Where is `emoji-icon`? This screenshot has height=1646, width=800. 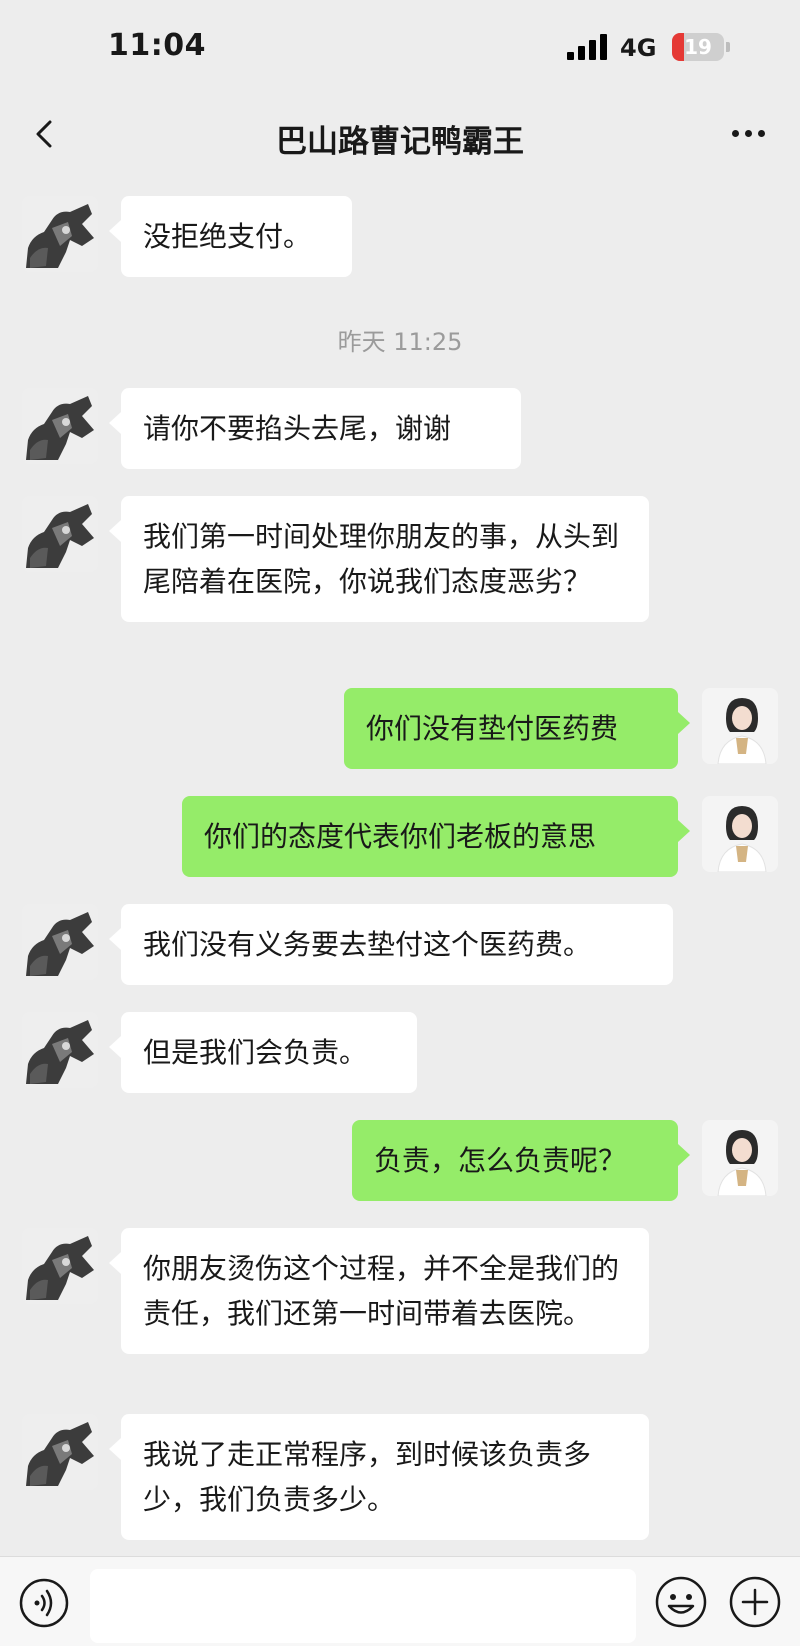
emoji-icon is located at coordinates (681, 1602).